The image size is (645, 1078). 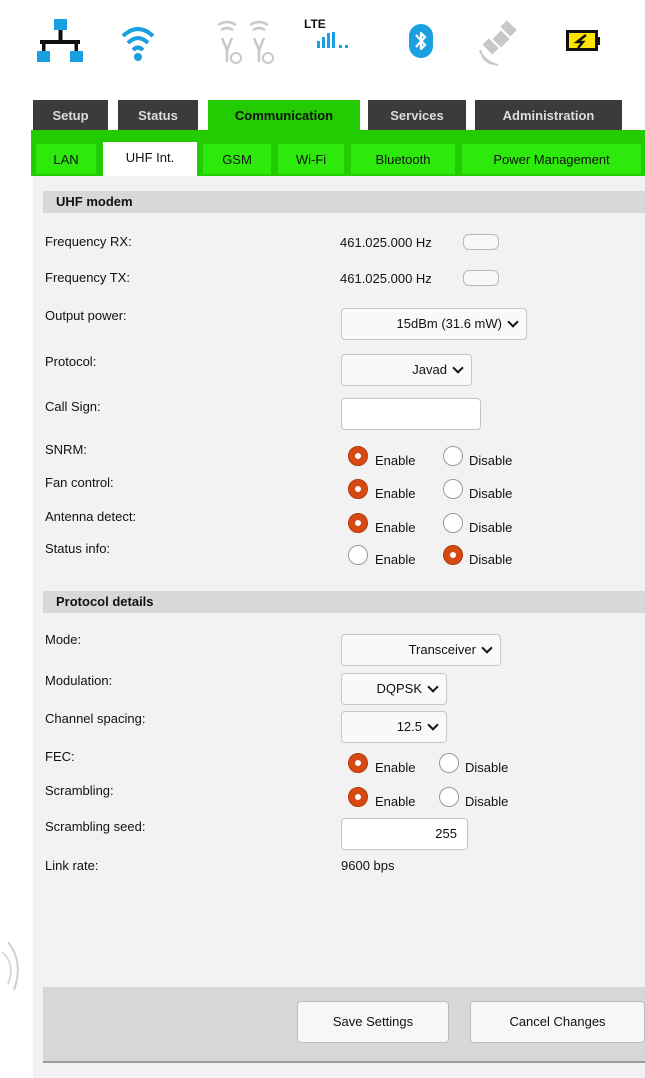 What do you see at coordinates (394, 727) in the screenshot?
I see `channel-spacing-select: 12.5` at bounding box center [394, 727].